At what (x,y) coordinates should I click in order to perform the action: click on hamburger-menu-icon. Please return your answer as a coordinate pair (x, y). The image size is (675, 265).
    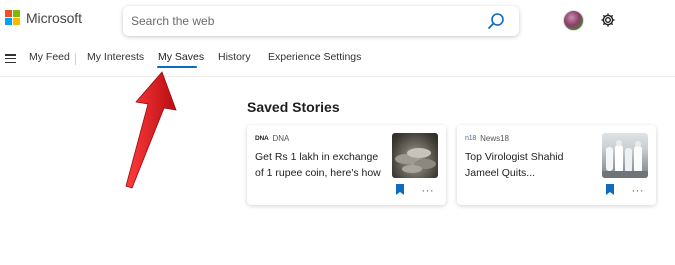
    Looking at the image, I should click on (10, 58).